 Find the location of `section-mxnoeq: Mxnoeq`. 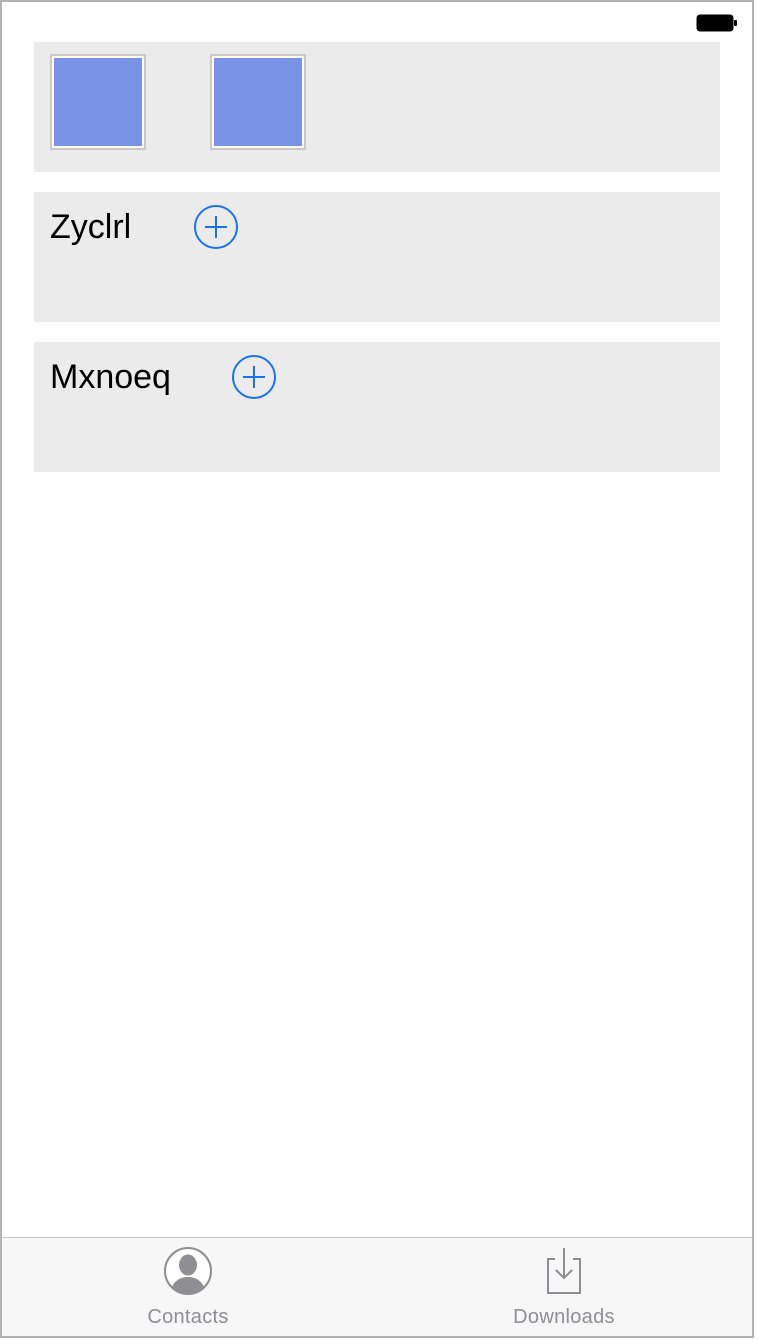

section-mxnoeq: Mxnoeq is located at coordinates (377, 407).